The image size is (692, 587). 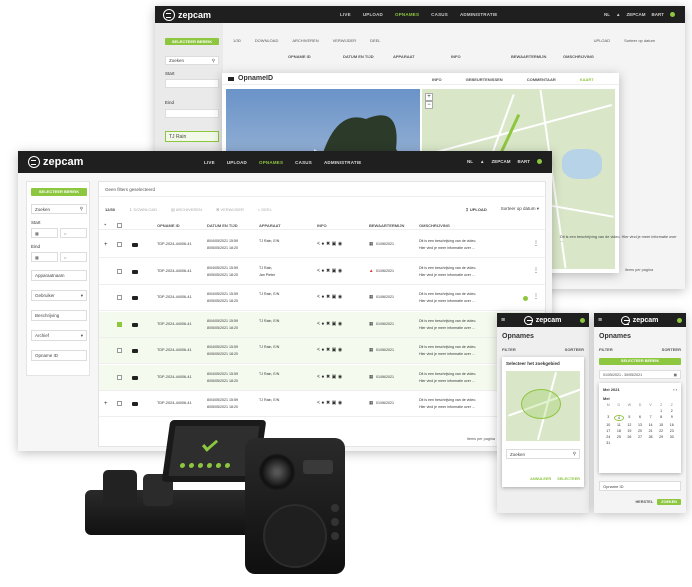 I want to click on m2-apply-button: ZOEKEN, so click(x=669, y=502).